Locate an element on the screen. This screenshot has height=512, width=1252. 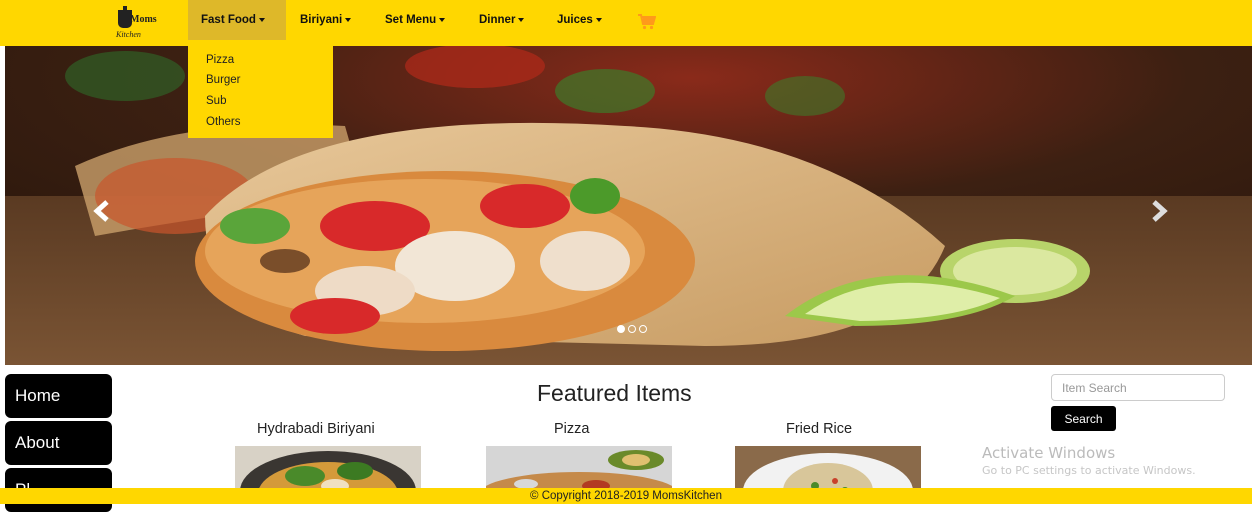
nav-fast-food-label: Fast Food is located at coordinates (228, 20).